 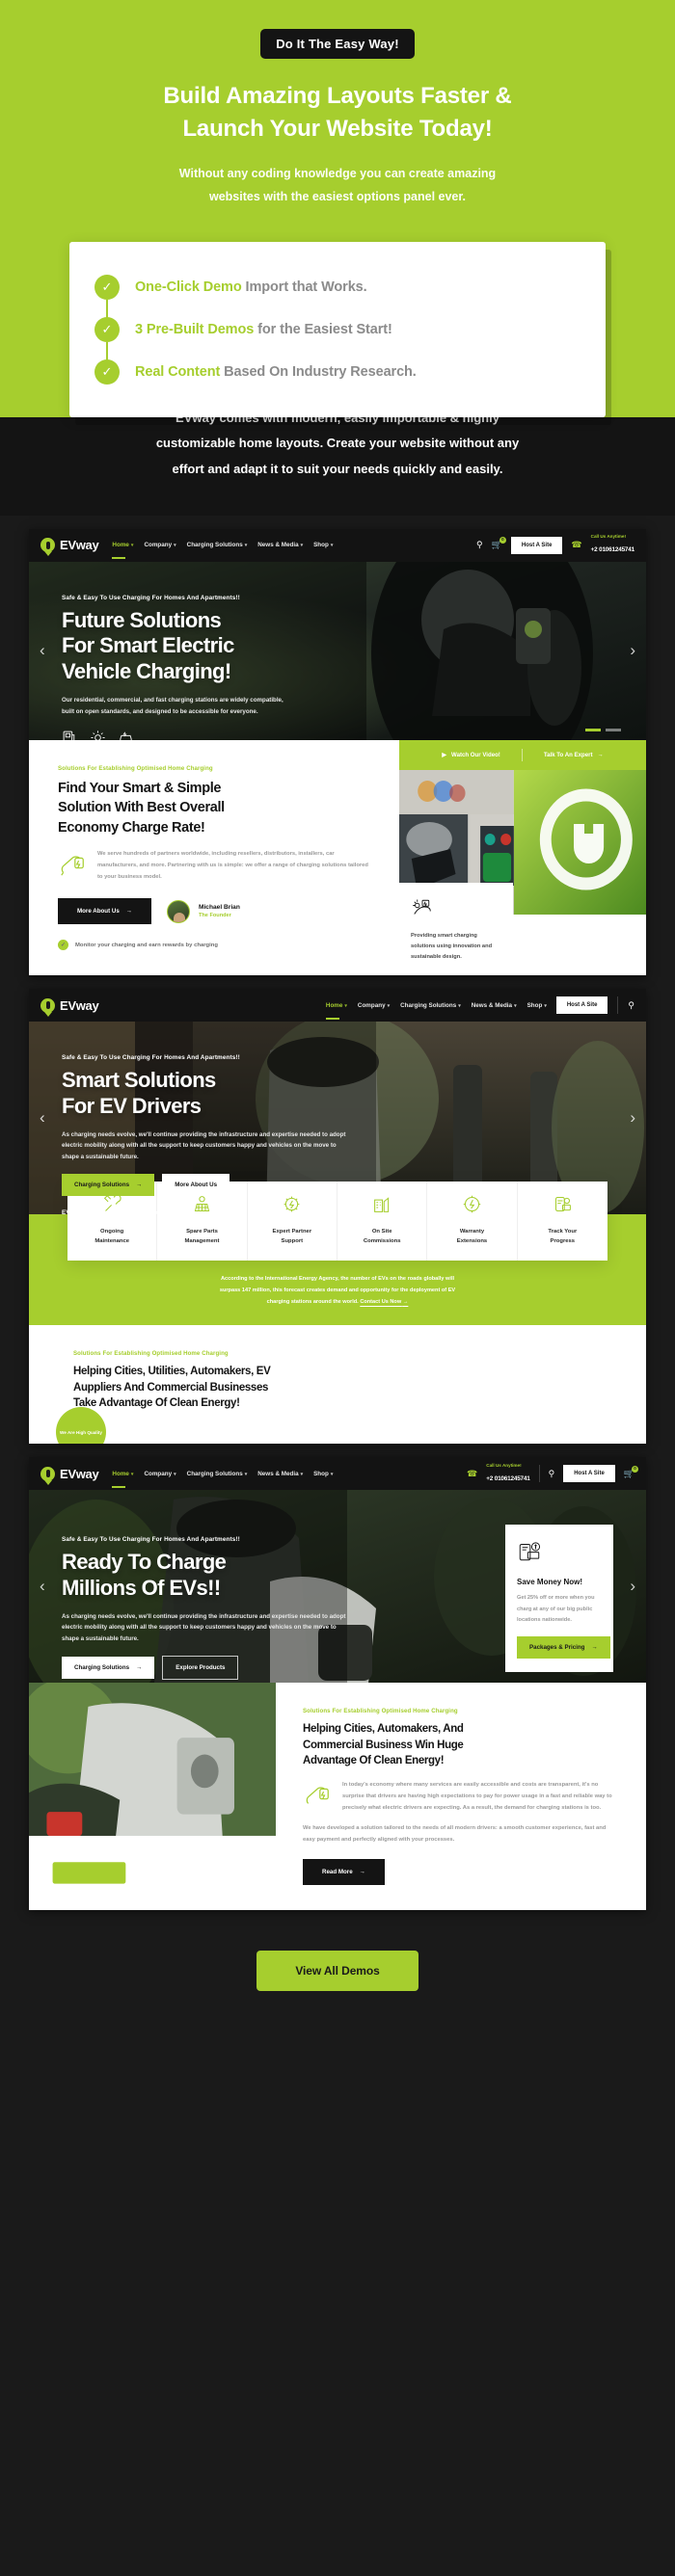 I want to click on solar-charge-icon, so click(x=422, y=907).